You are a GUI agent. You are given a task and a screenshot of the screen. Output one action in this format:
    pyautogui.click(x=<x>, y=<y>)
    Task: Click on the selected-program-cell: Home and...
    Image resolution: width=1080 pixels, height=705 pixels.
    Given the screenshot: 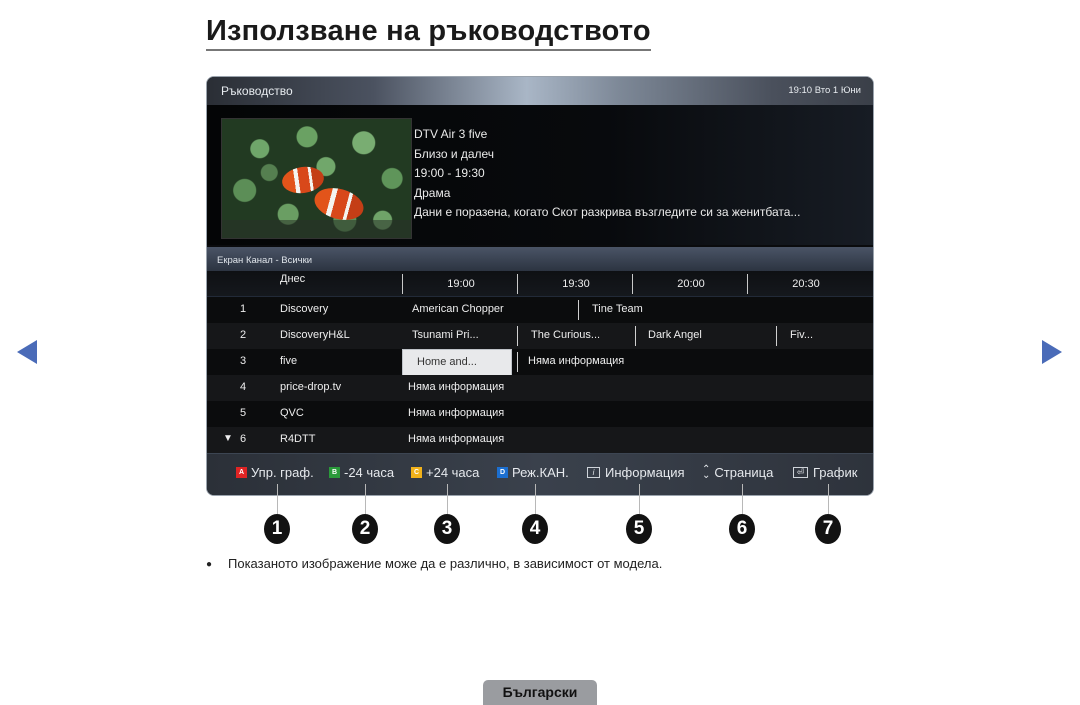 What is the action you would take?
    pyautogui.click(x=457, y=362)
    